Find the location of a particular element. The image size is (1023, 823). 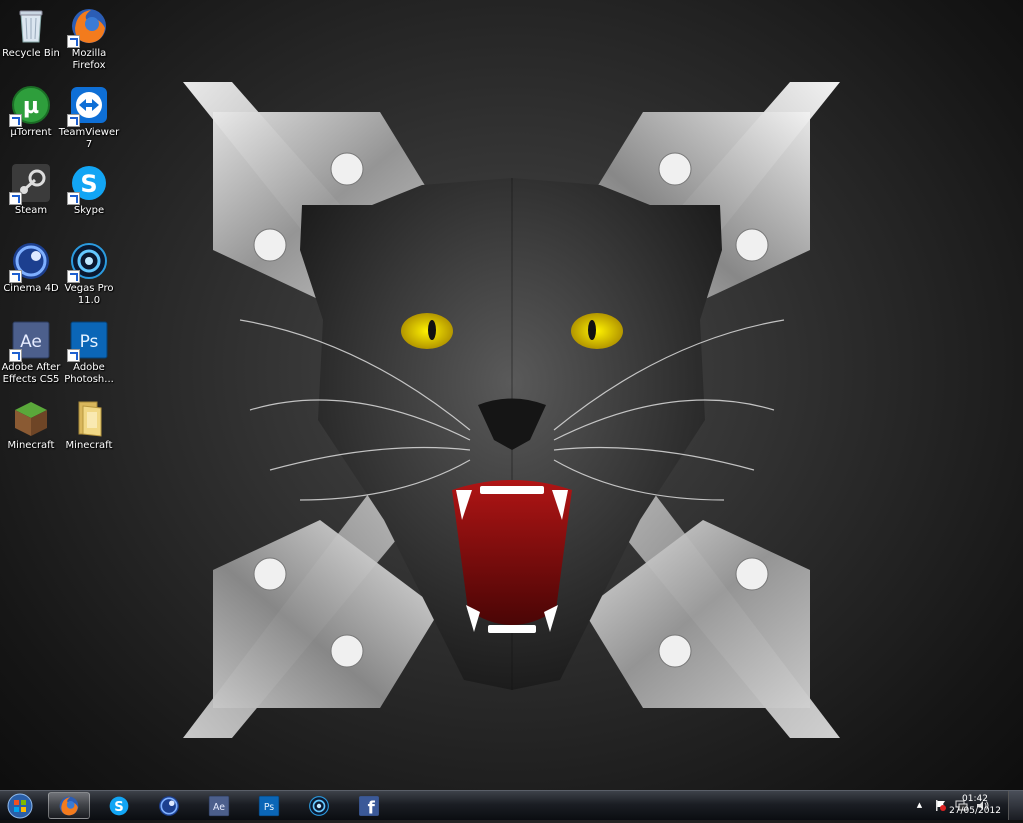

desktop-icon-after-effects: Ae Adobe After Effects CS5 is located at coordinates (31, 352).